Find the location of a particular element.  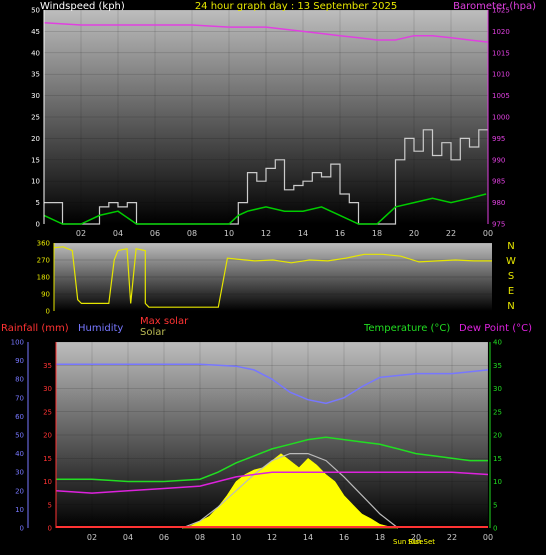

barometer-tick-label: 1015 is located at coordinates (501, 53).